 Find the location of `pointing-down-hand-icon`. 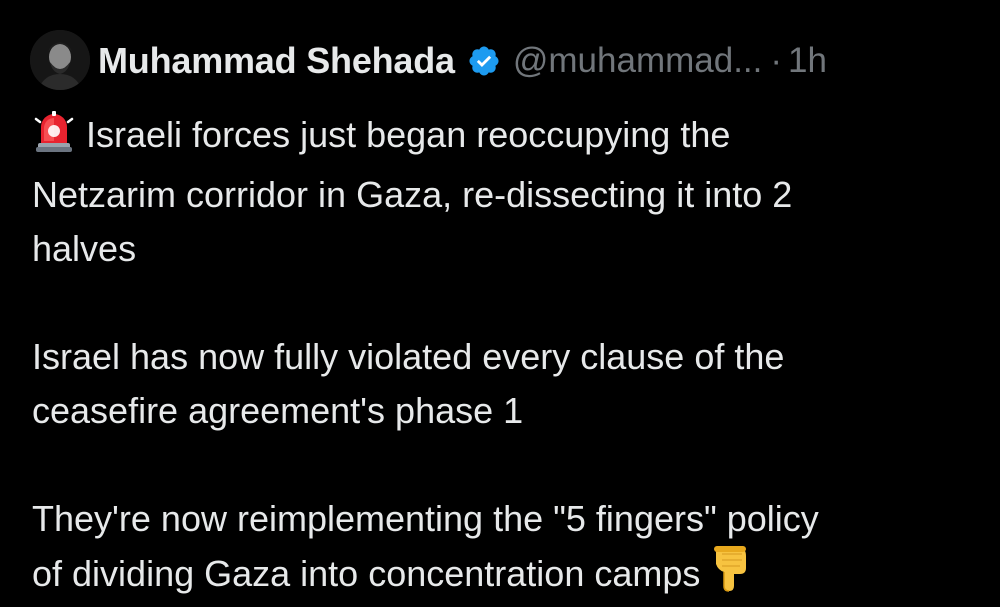

pointing-down-hand-icon is located at coordinates (730, 576).